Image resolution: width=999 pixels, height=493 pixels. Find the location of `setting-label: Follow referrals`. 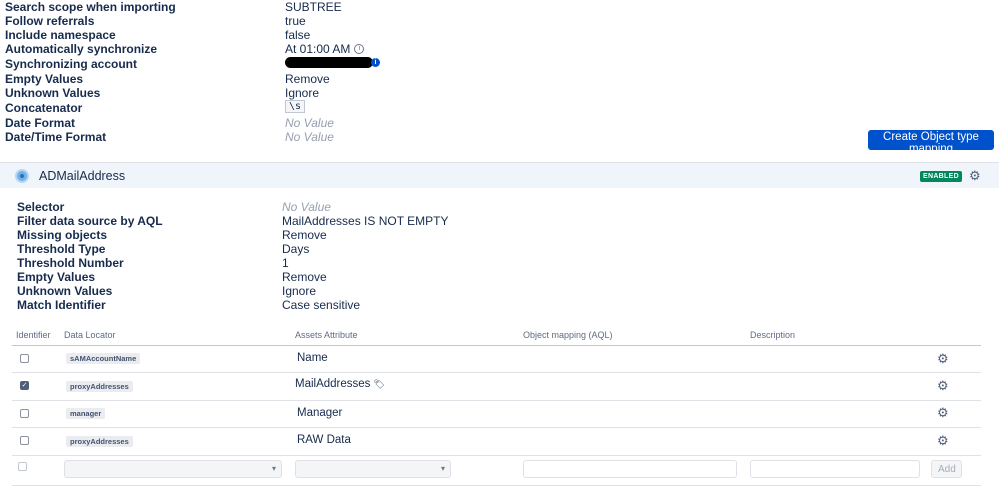

setting-label: Follow referrals is located at coordinates (50, 21).